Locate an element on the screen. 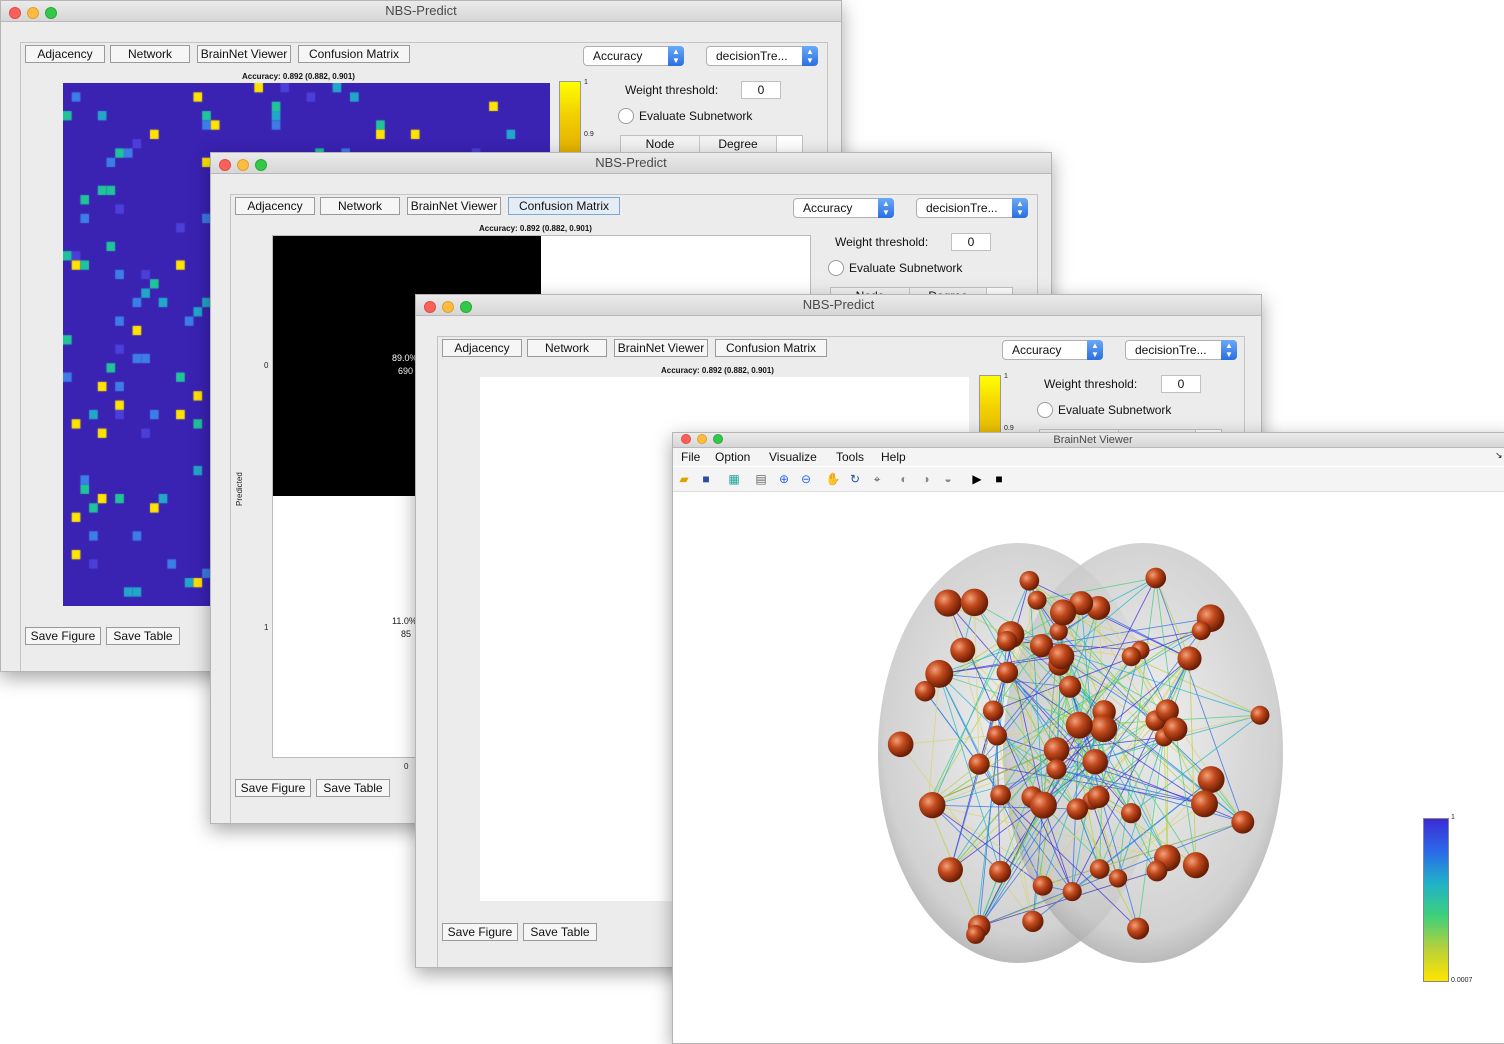  accuracy-title: Accuracy: 0.892 (0.882, 0.901) is located at coordinates (717, 370).